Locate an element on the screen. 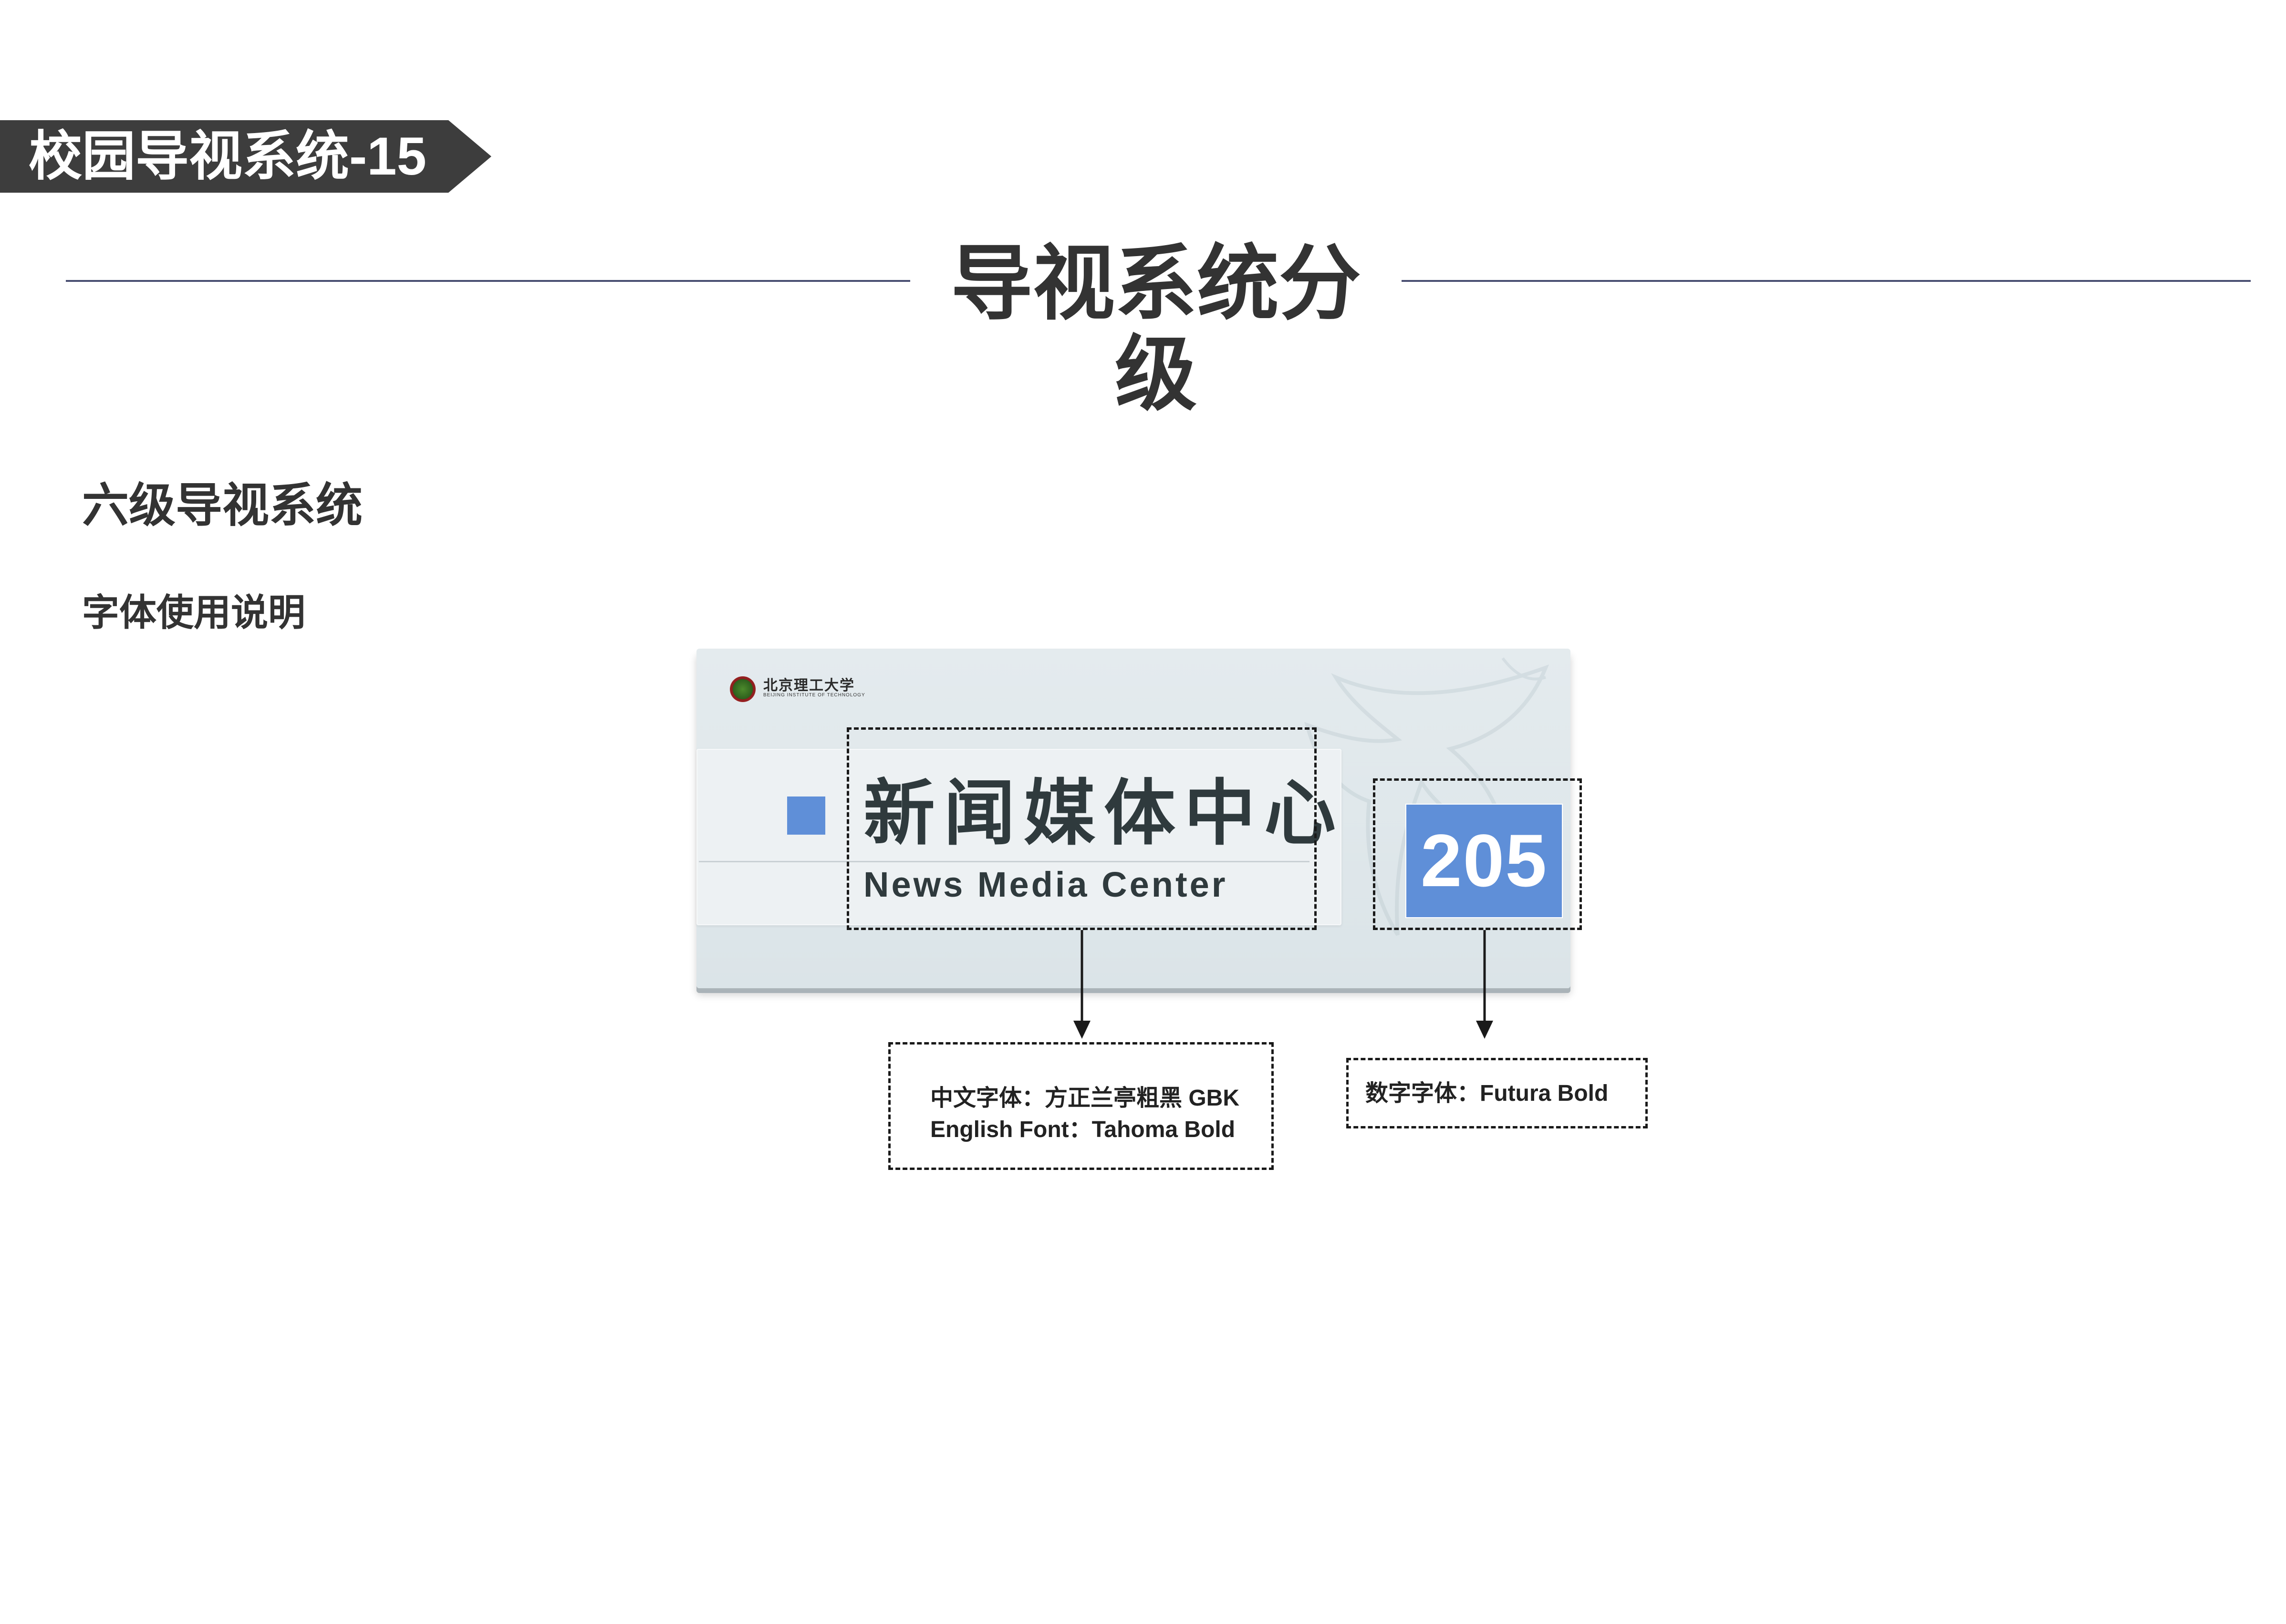  blue-marker-icon is located at coordinates (806, 815).